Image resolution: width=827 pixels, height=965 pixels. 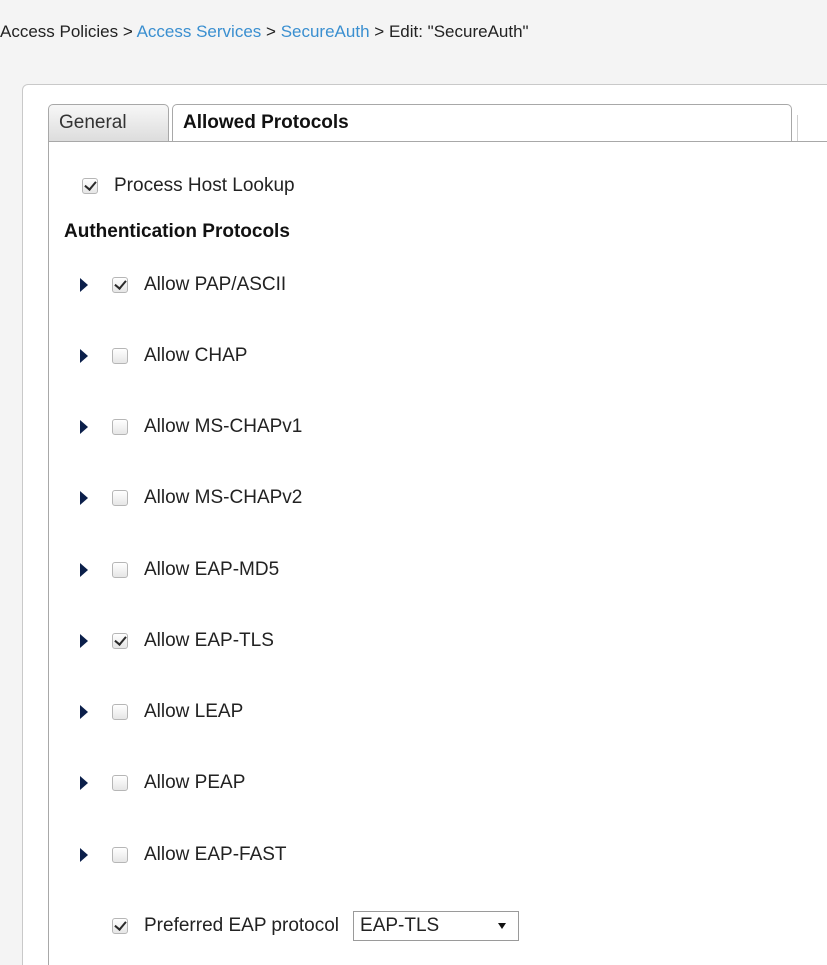 I want to click on protocol-row-eap-md5: Allow EAP-MD5, so click(x=179, y=570).